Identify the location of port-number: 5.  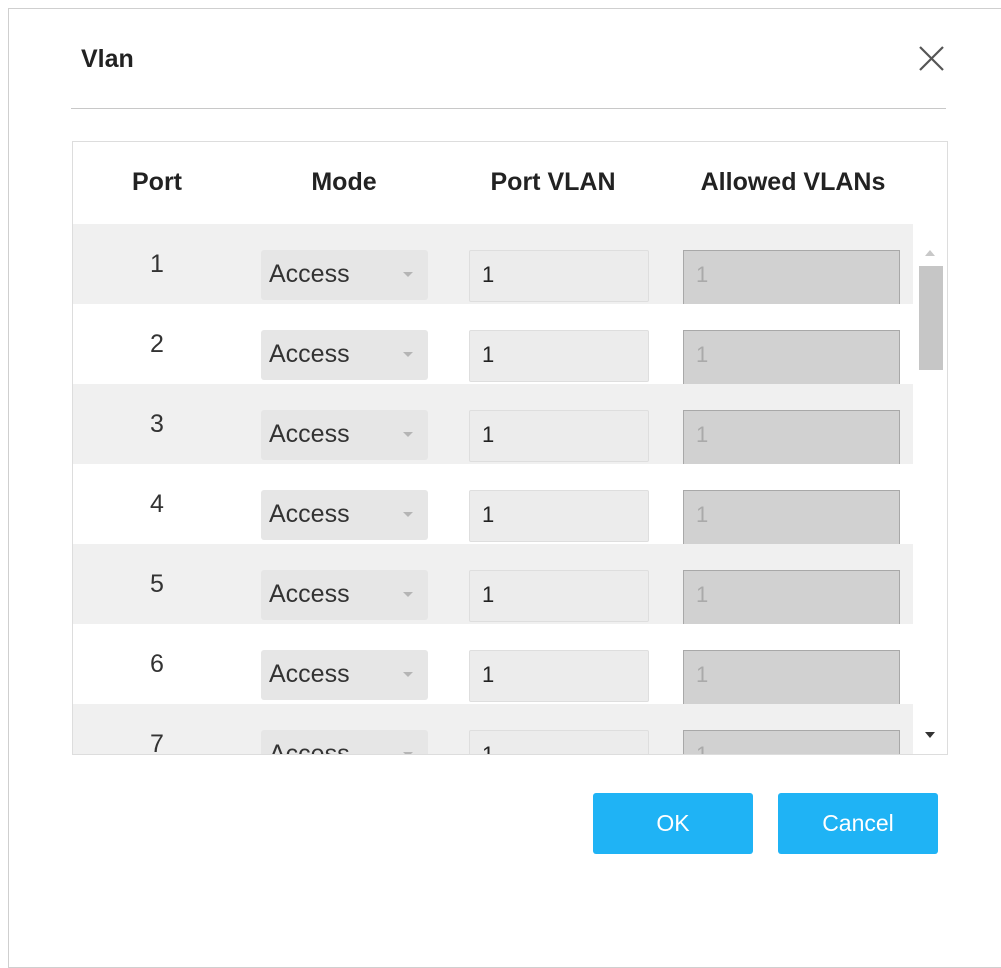
(157, 584).